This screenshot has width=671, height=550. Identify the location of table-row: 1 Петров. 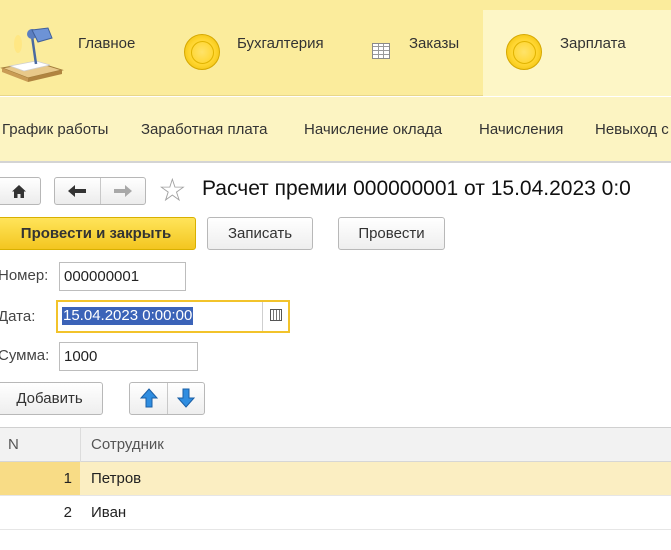
(335, 479).